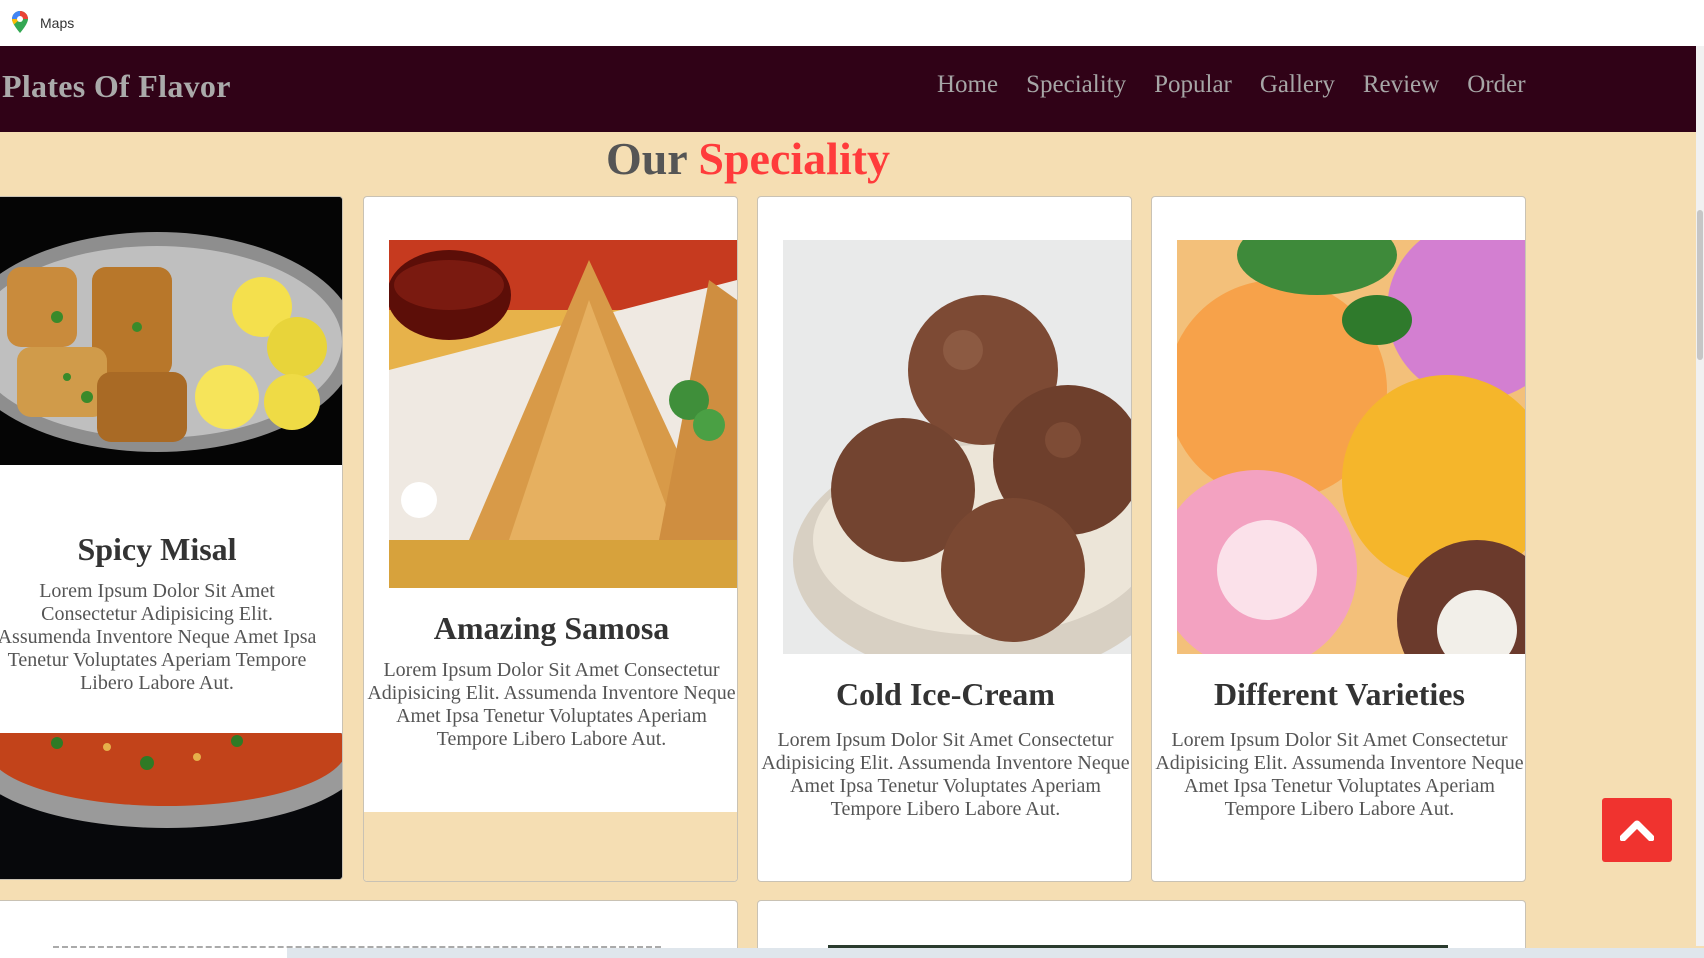 The height and width of the screenshot is (958, 1704). I want to click on ice-cream-varieties-photo, so click(1351, 447).